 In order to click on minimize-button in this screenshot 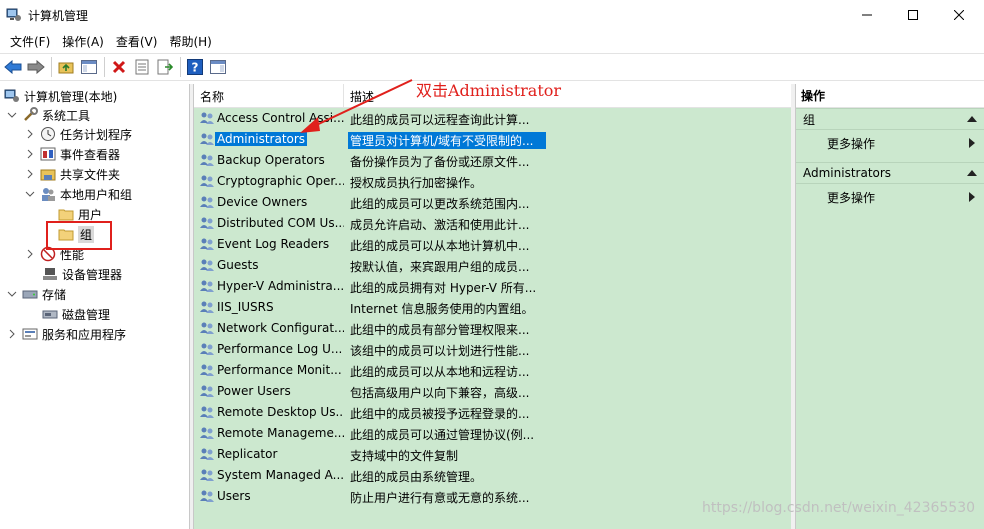, I will do `click(867, 15)`.